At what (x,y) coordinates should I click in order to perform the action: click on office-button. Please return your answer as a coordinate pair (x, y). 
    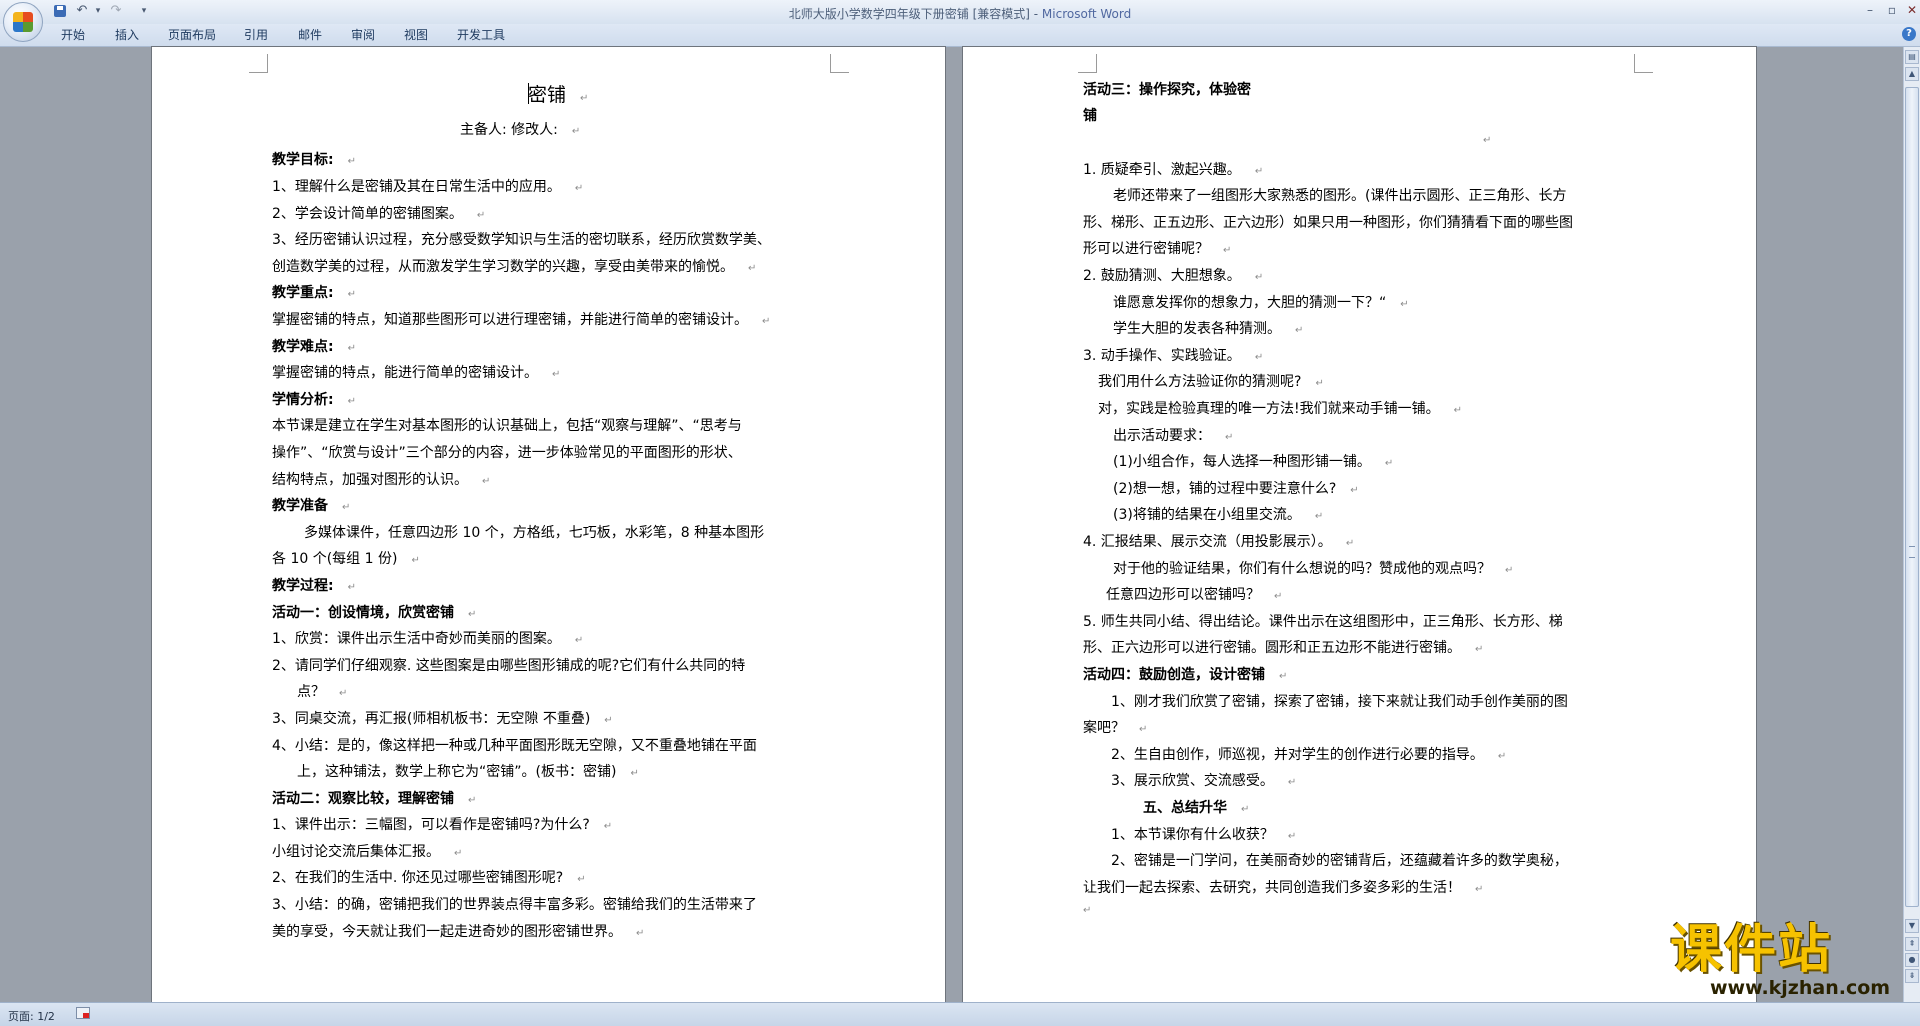
    Looking at the image, I should click on (23, 22).